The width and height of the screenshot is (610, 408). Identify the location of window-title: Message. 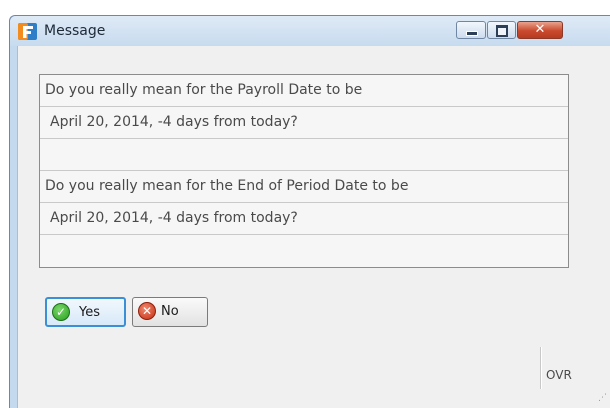
(75, 31).